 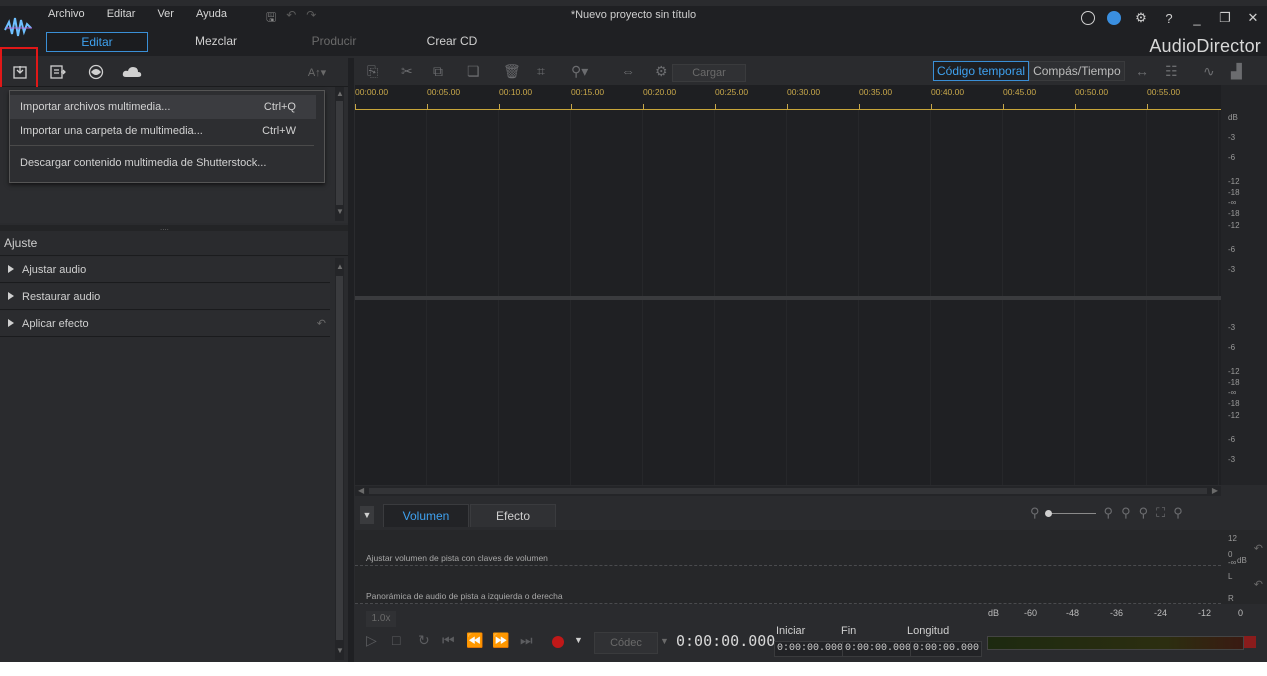 I want to click on adjust-row-aplicar-efecto: Aplicar efecto ↶, so click(x=165, y=324).